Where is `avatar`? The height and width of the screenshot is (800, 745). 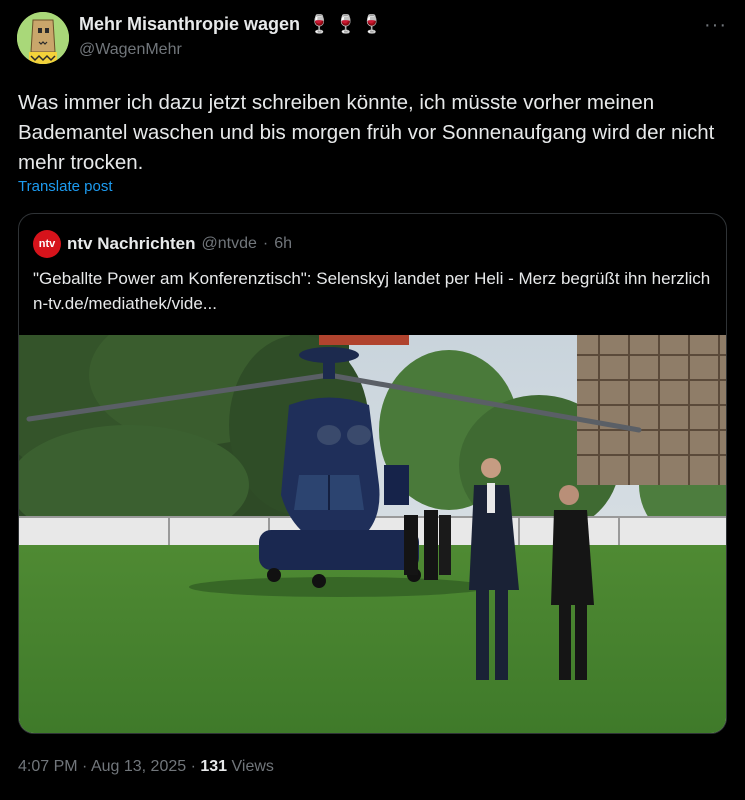
avatar is located at coordinates (43, 38).